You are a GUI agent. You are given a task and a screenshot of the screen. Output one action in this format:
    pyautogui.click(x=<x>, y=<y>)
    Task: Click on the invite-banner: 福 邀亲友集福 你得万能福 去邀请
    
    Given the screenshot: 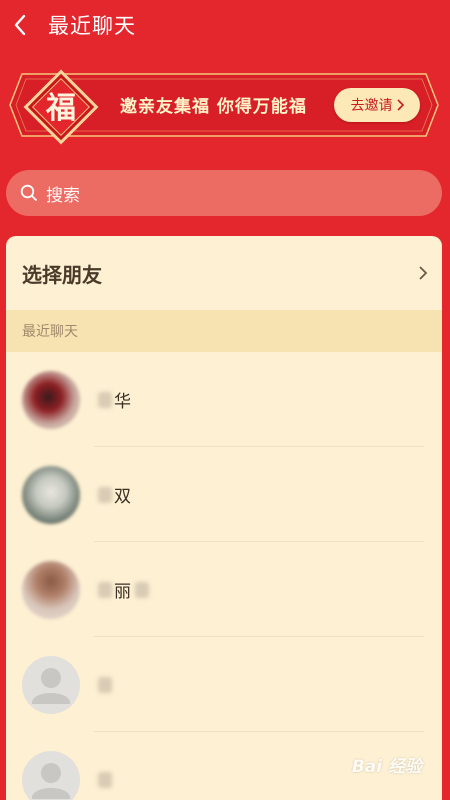 What is the action you would take?
    pyautogui.click(x=224, y=107)
    